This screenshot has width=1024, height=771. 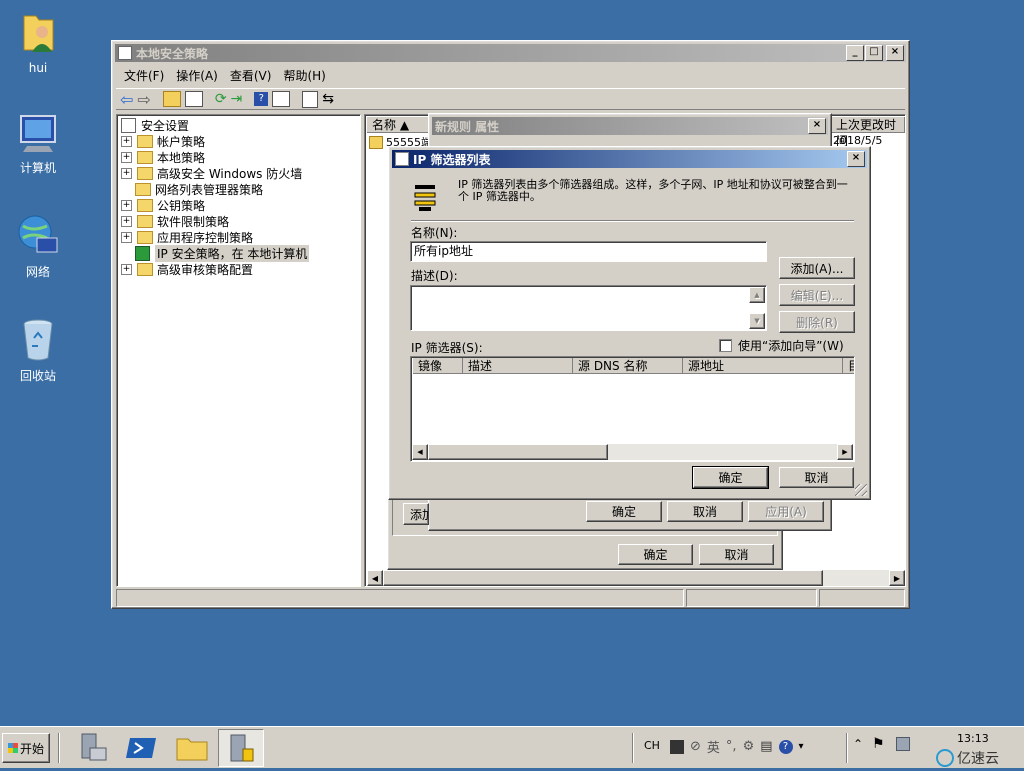 I want to click on column-header-destination: 目, so click(x=848, y=366).